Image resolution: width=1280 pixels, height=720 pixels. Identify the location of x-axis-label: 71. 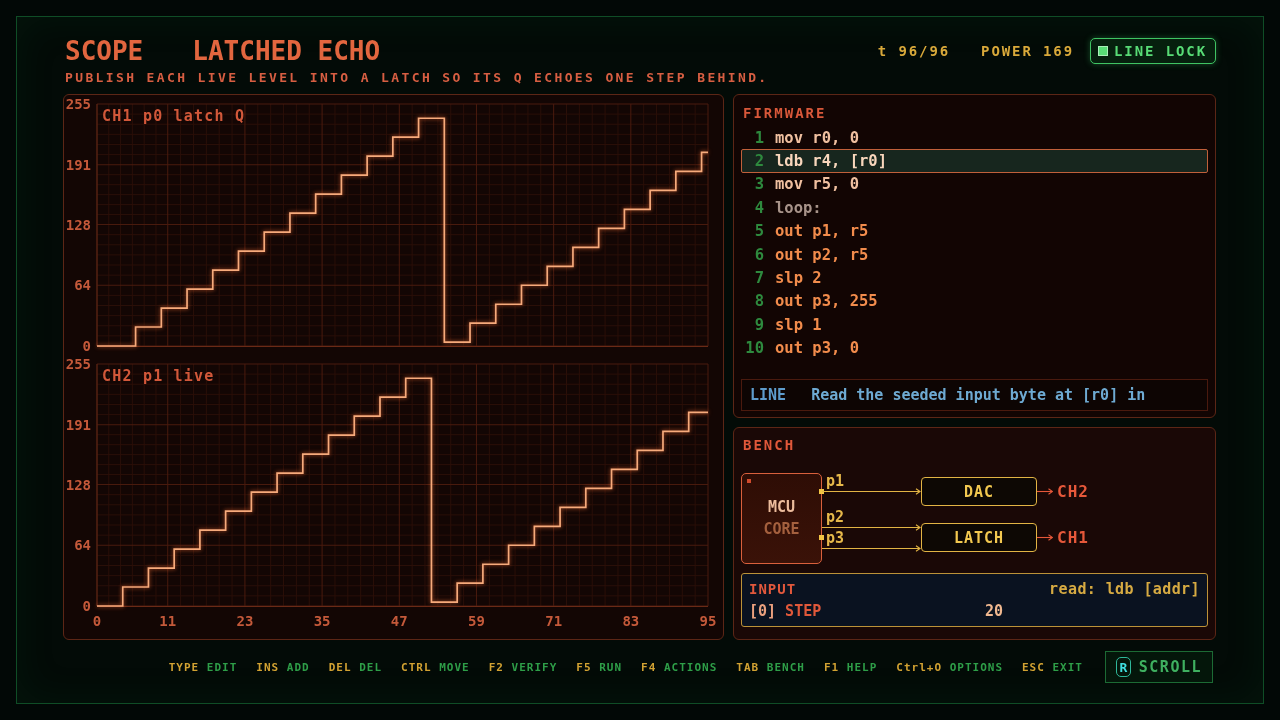
(554, 621).